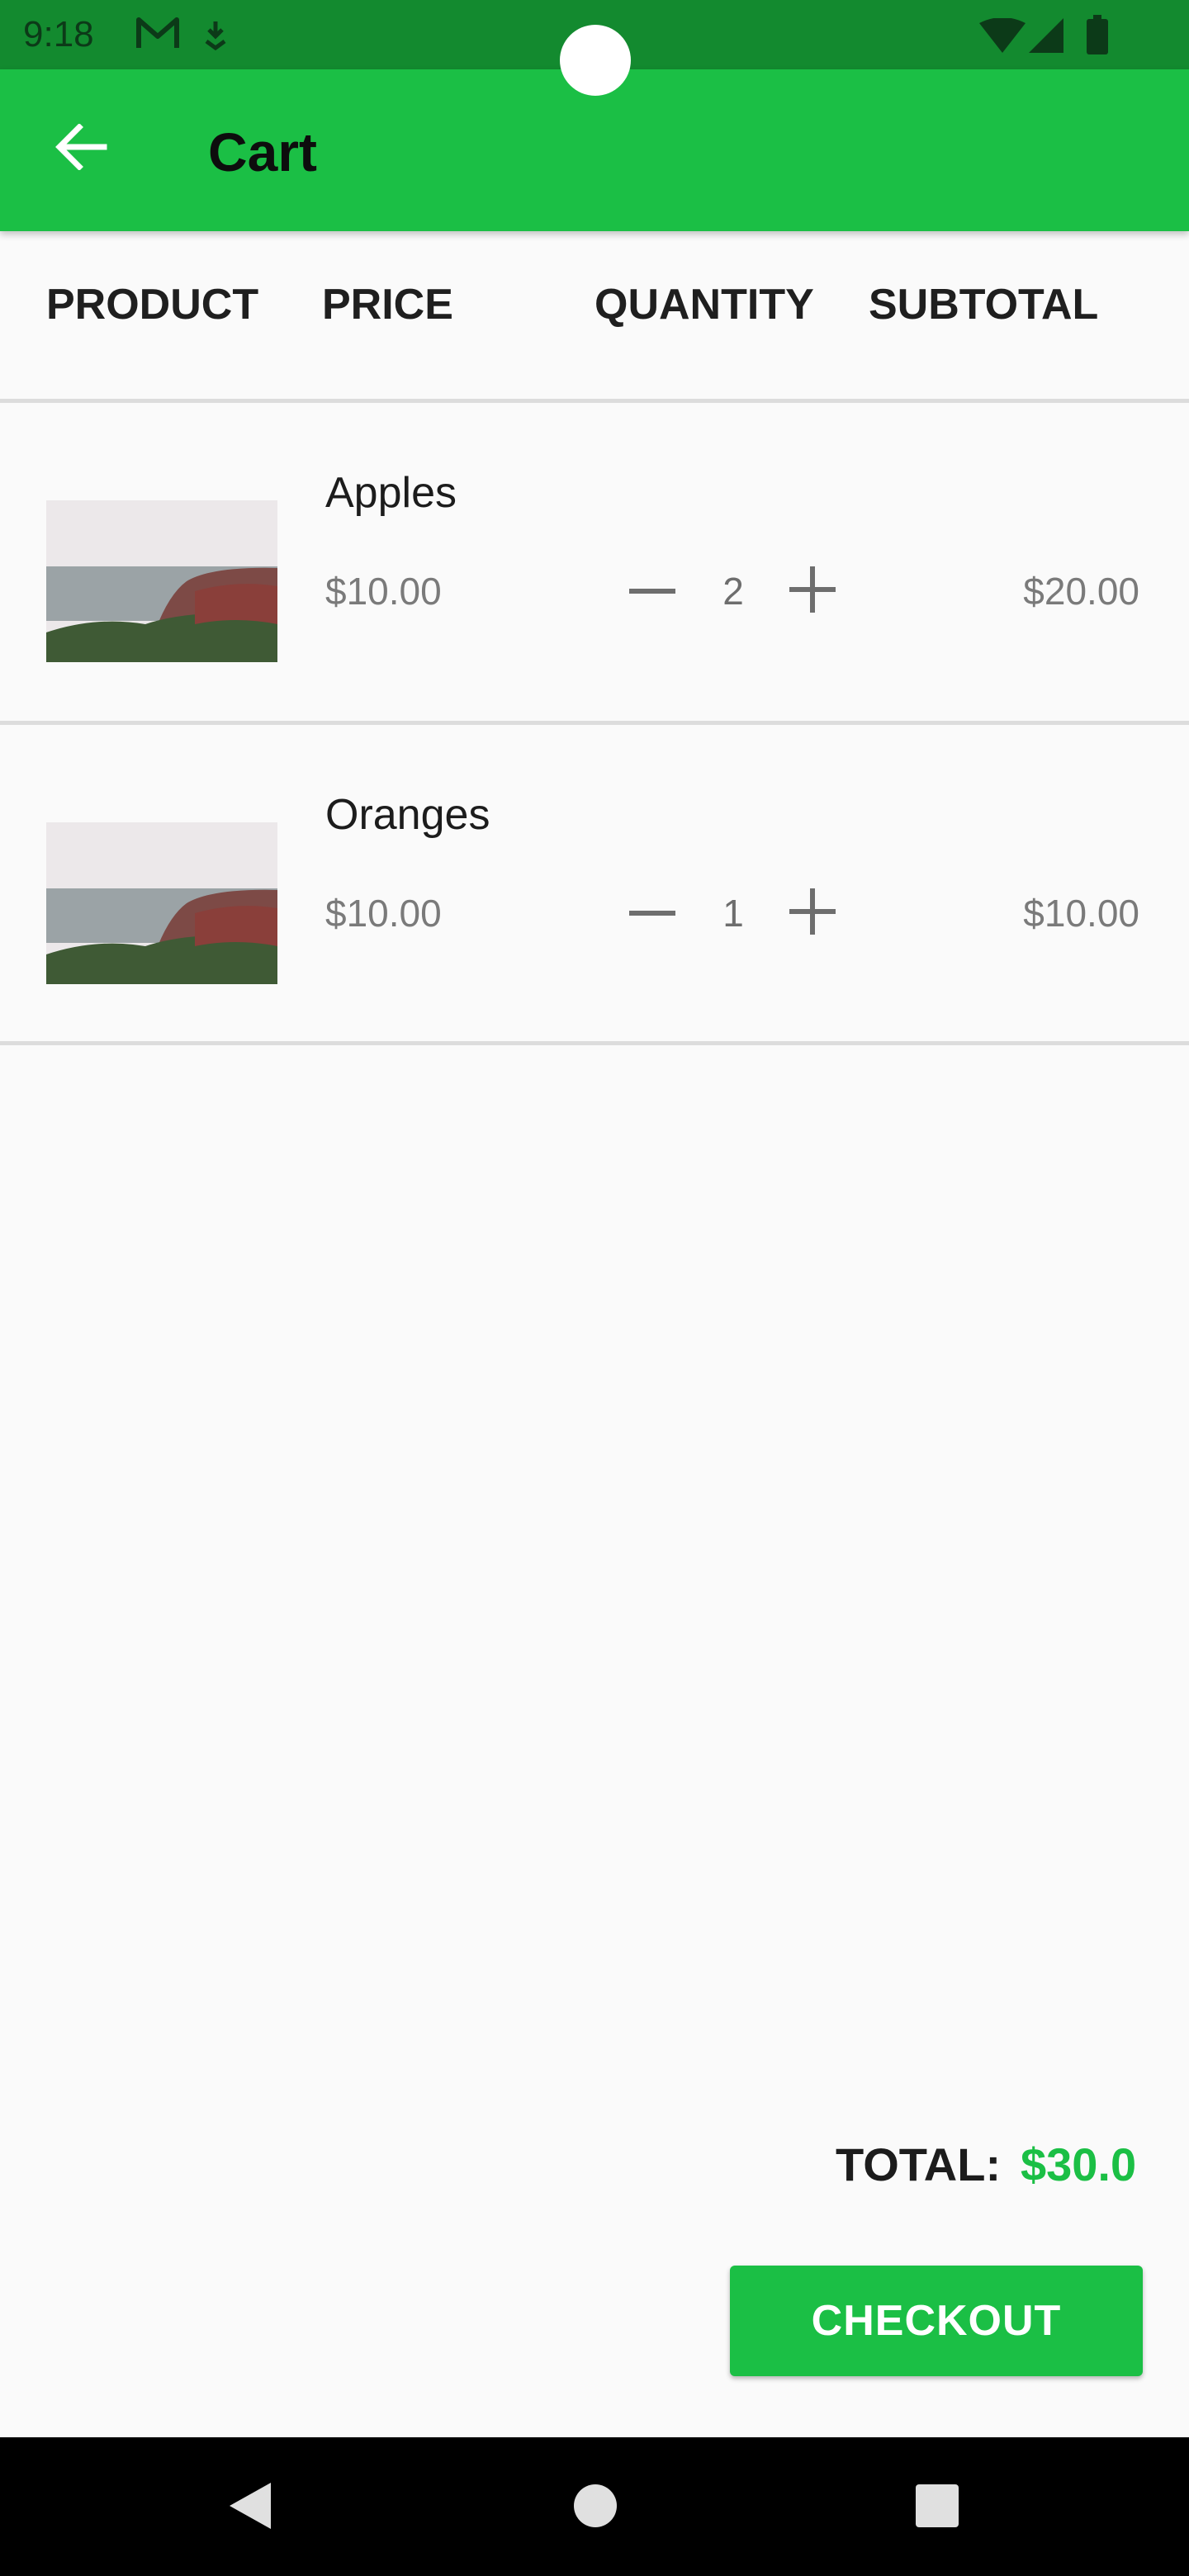 This screenshot has height=2576, width=1189. I want to click on quantity-value: 2, so click(733, 591).